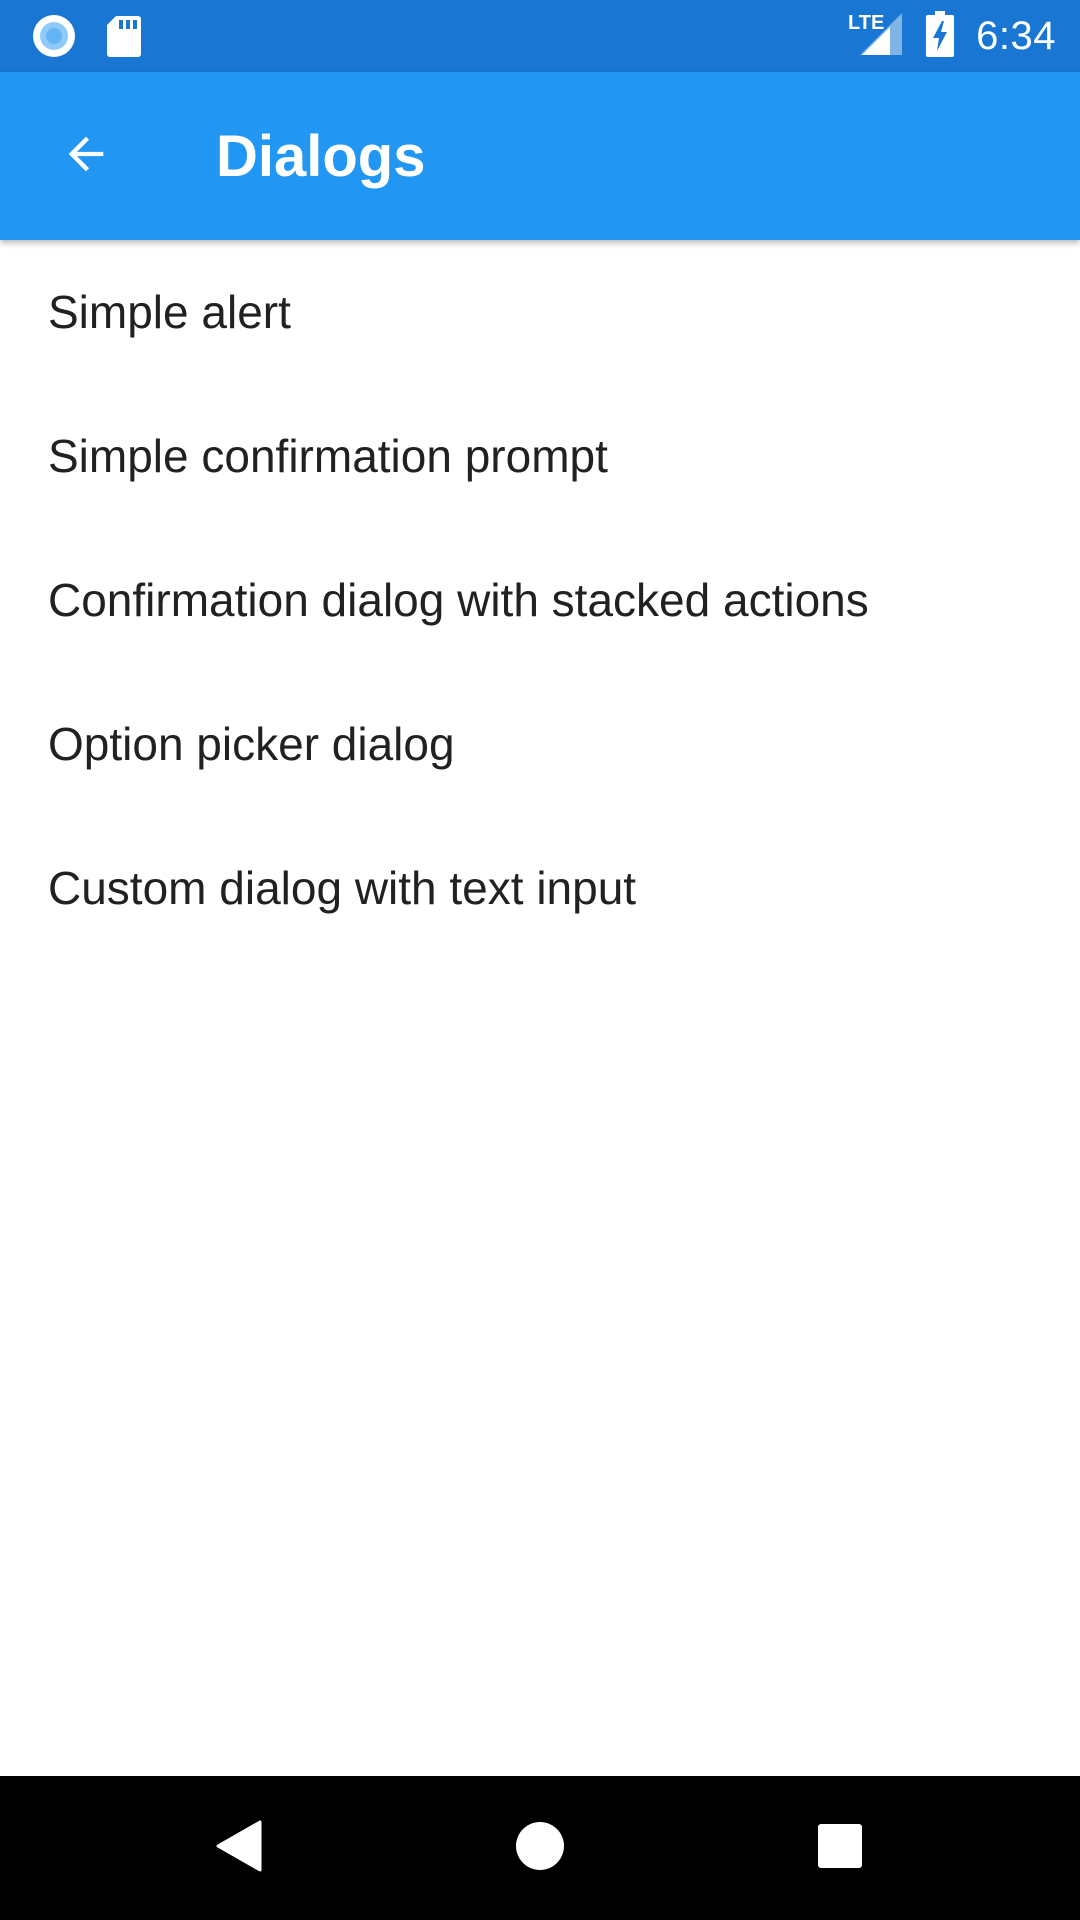 The width and height of the screenshot is (1080, 1920). Describe the element at coordinates (866, 23) in the screenshot. I see `lte-label: LTE` at that location.